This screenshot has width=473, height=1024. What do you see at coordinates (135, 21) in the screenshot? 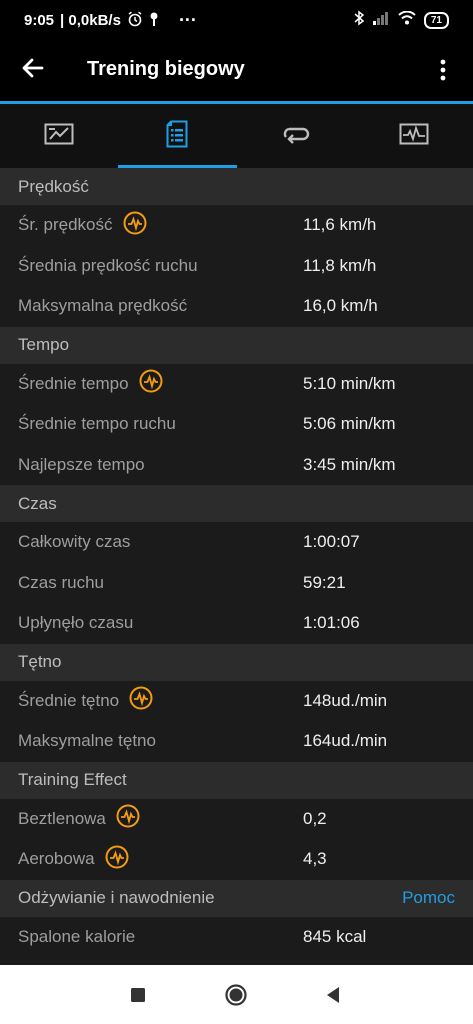
I see `alarm-icon` at bounding box center [135, 21].